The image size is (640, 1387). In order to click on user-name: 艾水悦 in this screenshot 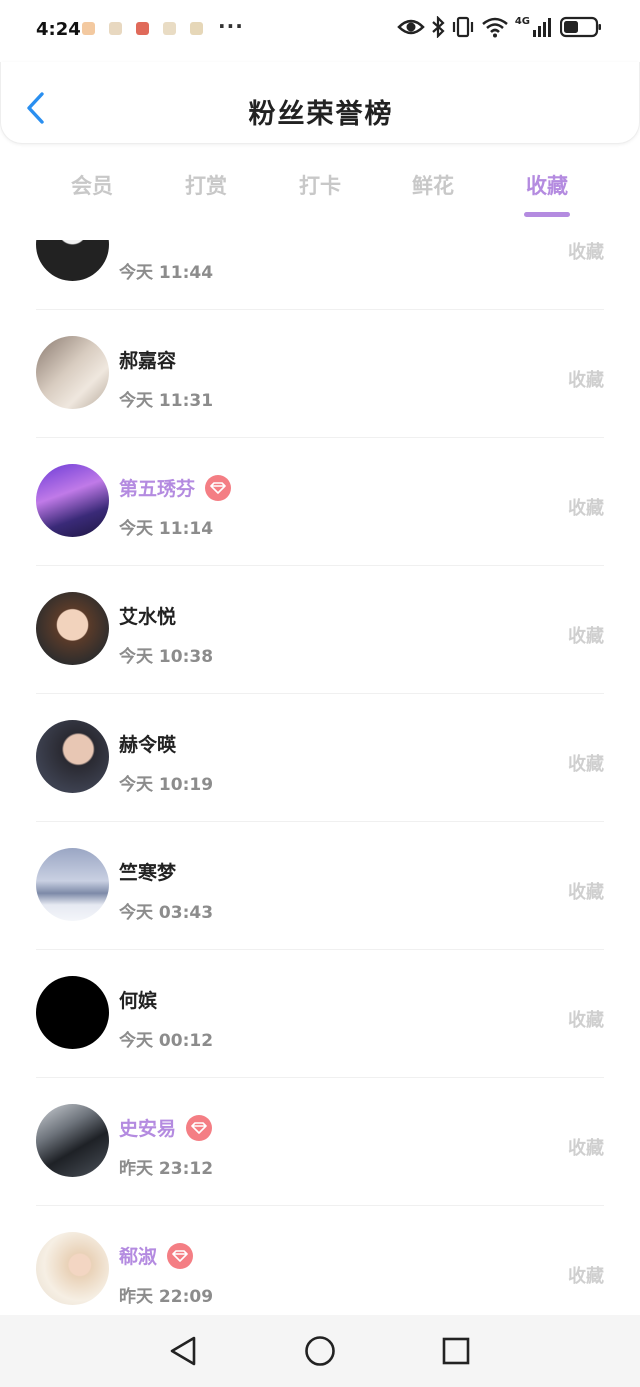, I will do `click(148, 617)`.